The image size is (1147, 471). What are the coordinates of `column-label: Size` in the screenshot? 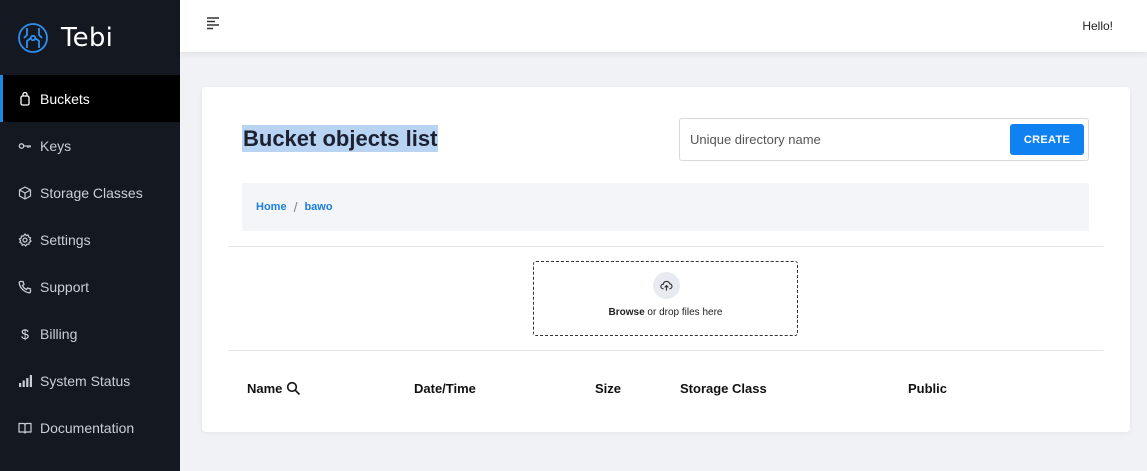 It's located at (608, 388).